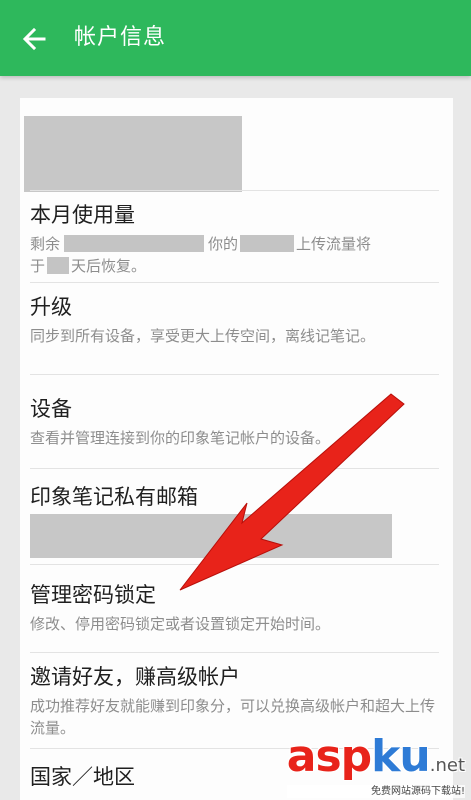 This screenshot has width=471, height=800. Describe the element at coordinates (235, 38) in the screenshot. I see `app-bar: 帐户信息` at that location.